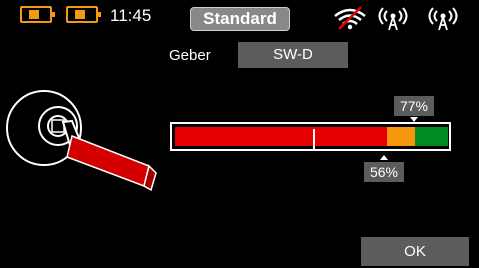 The height and width of the screenshot is (268, 479). Describe the element at coordinates (414, 106) in the screenshot. I see `upper-marker-value: 77%` at that location.